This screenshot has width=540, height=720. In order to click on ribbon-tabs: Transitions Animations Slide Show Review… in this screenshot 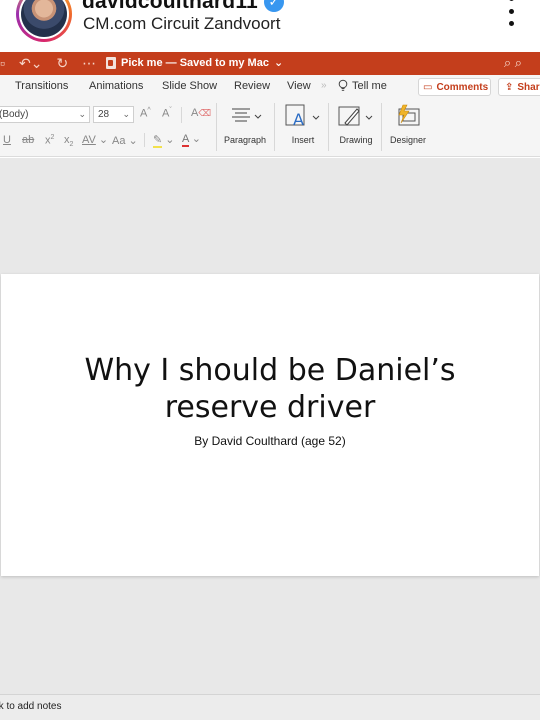, I will do `click(270, 87)`.